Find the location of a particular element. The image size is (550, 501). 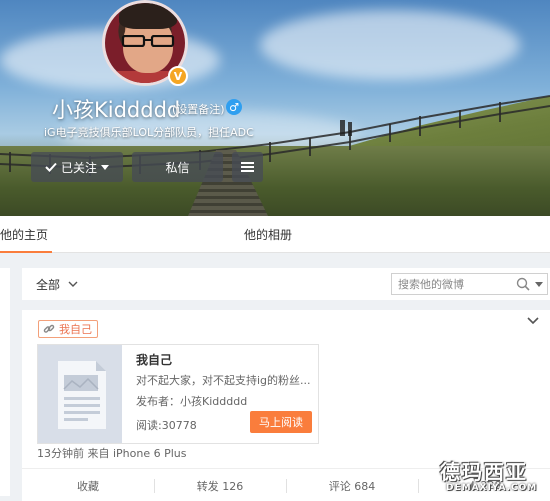

profile-bio: iG电子竞技俱乐部LOL分部队员，担任ADC is located at coordinates (149, 132).